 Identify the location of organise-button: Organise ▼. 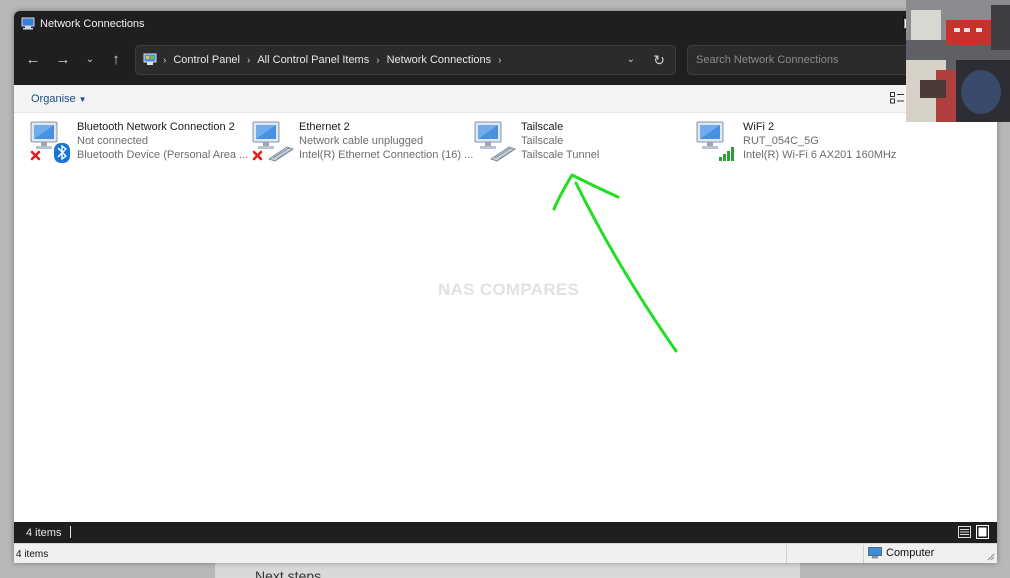
(59, 99).